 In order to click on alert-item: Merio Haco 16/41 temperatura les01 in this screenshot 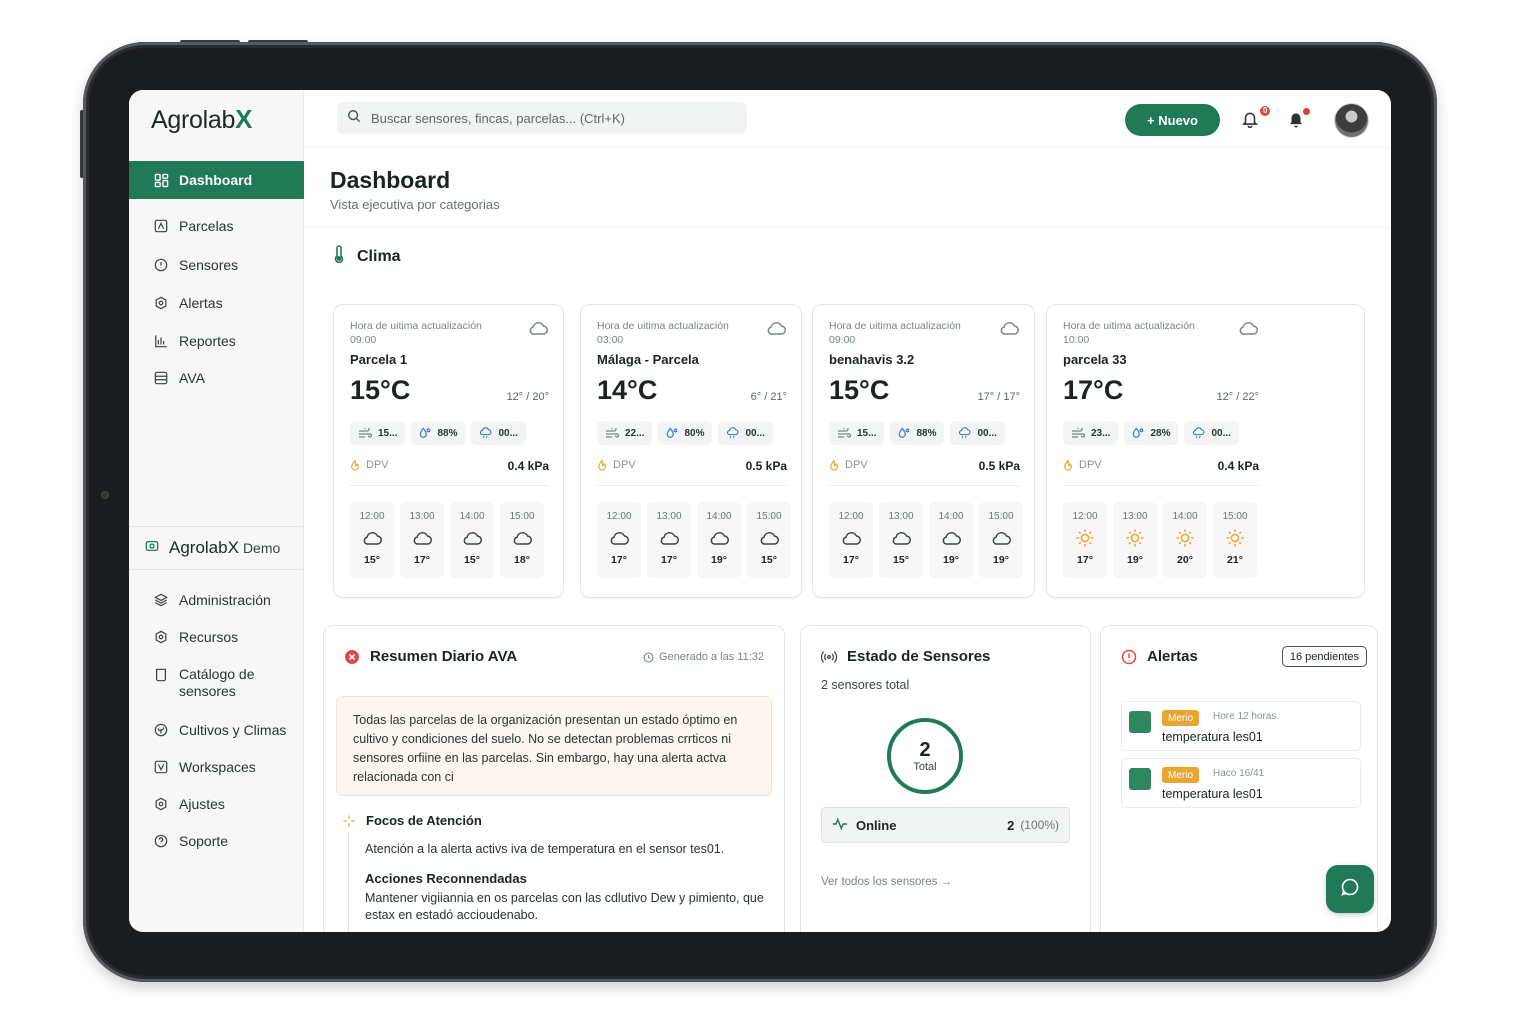, I will do `click(1241, 783)`.